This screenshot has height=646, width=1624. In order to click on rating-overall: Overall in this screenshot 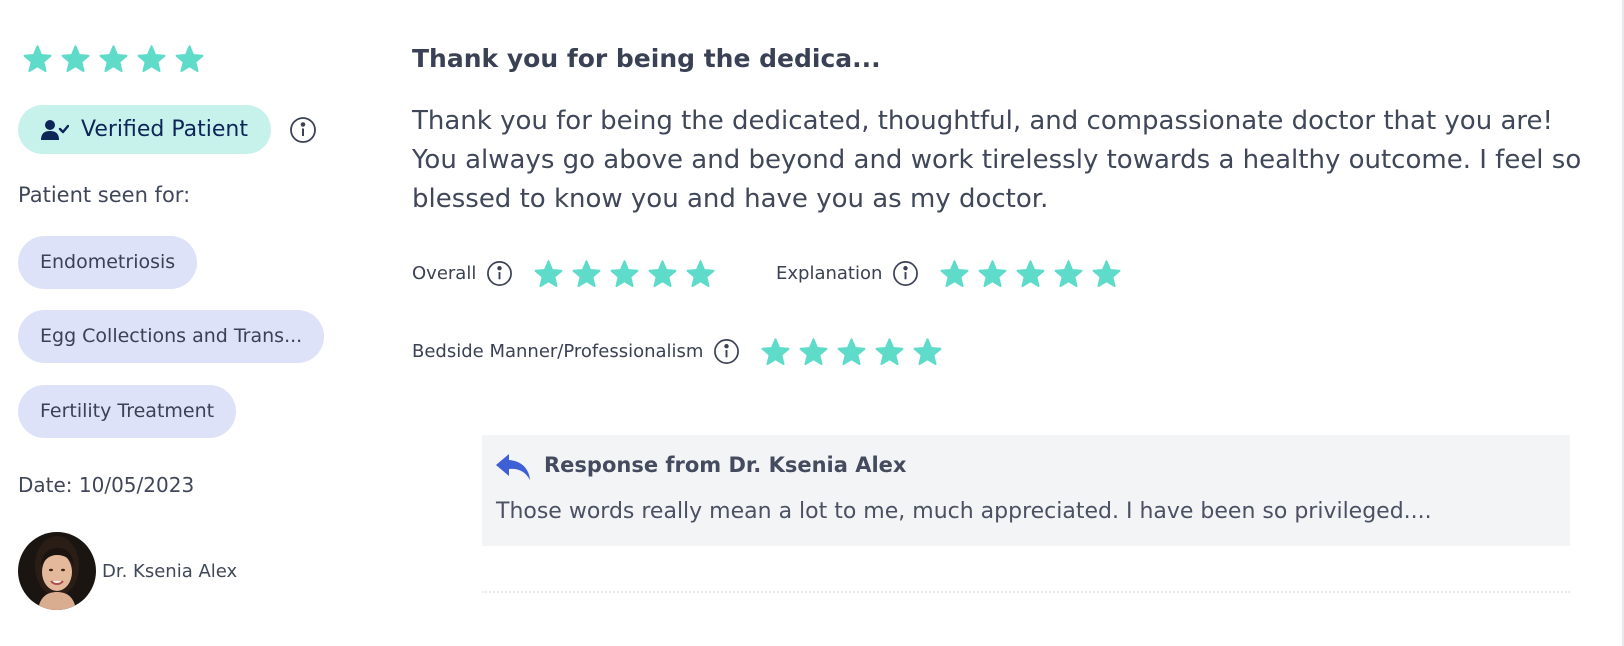, I will do `click(564, 273)`.